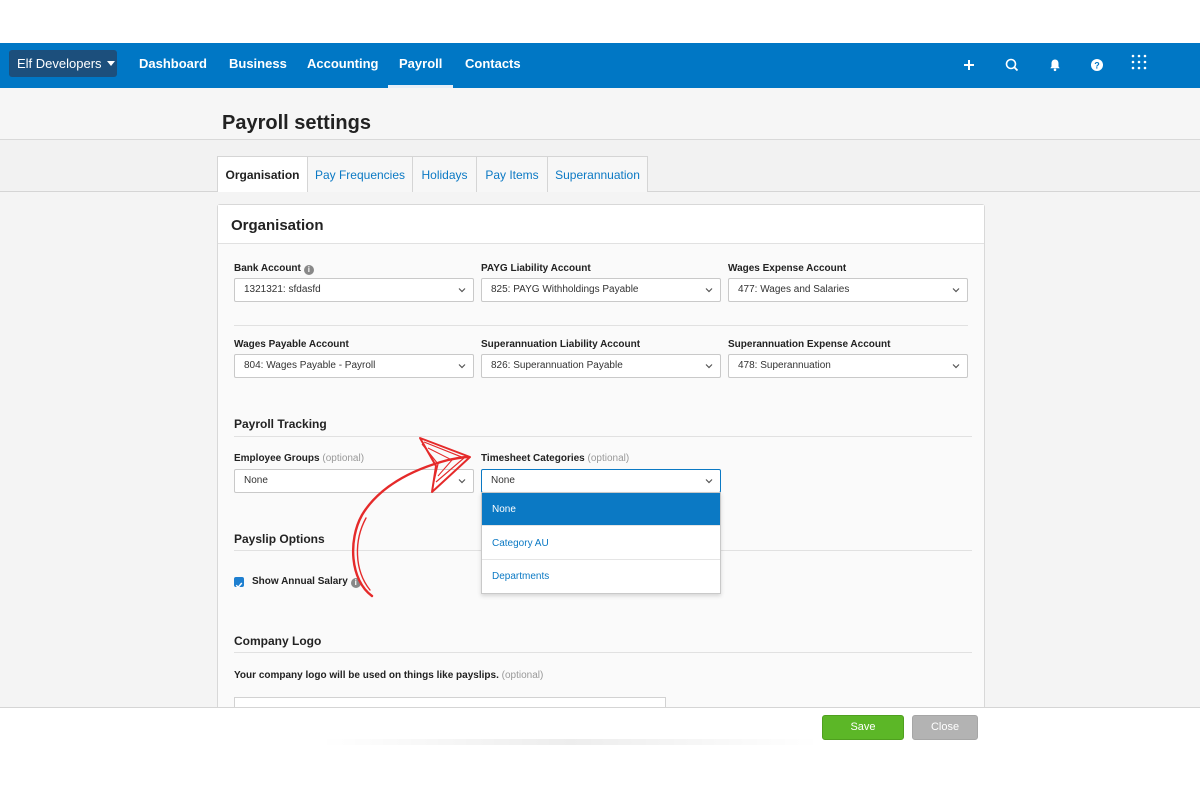 The width and height of the screenshot is (1200, 800). What do you see at coordinates (278, 641) in the screenshot?
I see `company-logo-title: Company Logo` at bounding box center [278, 641].